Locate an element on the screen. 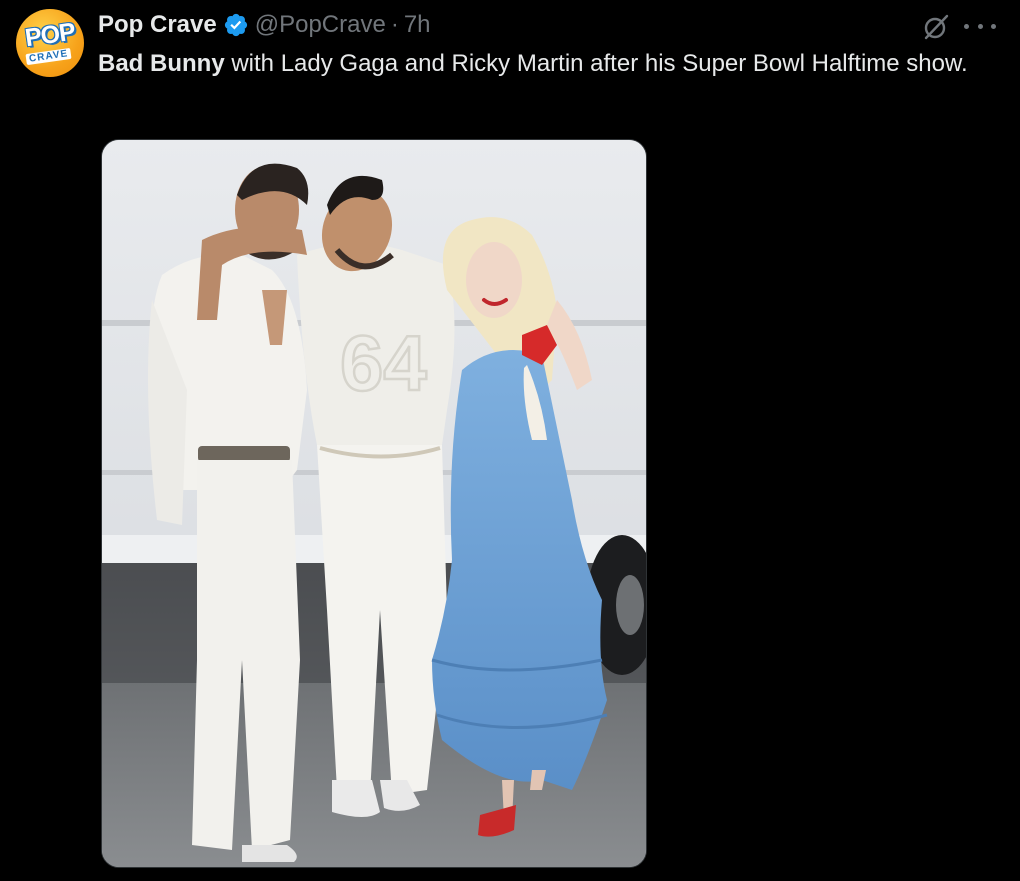  more-icon is located at coordinates (980, 26).